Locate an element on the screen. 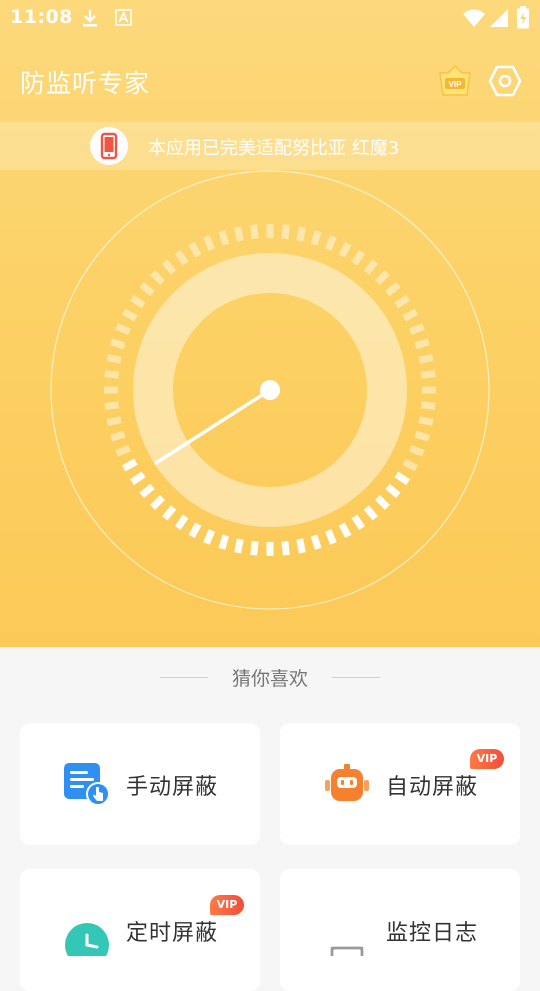 This screenshot has height=991, width=540. log-icon is located at coordinates (347, 951).